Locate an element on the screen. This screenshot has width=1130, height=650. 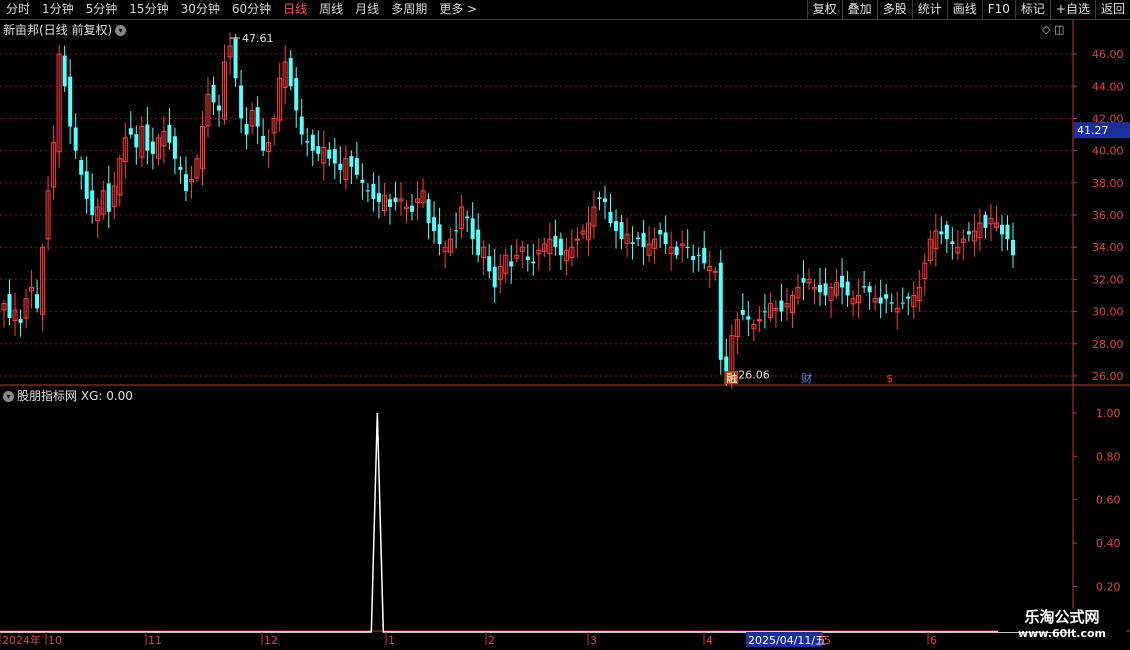
indicator-title: ▾ 股朋指标网 XG: 0.00 is located at coordinates (68, 395).